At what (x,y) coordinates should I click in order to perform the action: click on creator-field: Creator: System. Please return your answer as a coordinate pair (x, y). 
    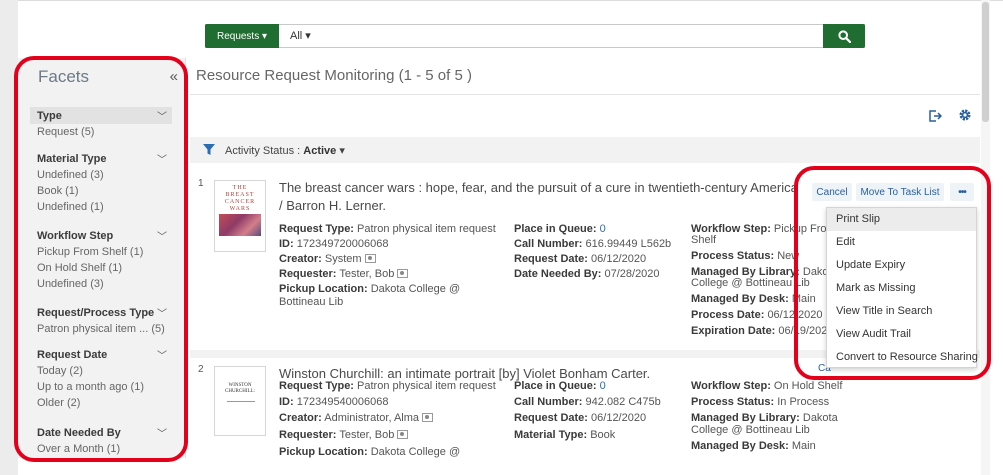
    Looking at the image, I should click on (327, 259).